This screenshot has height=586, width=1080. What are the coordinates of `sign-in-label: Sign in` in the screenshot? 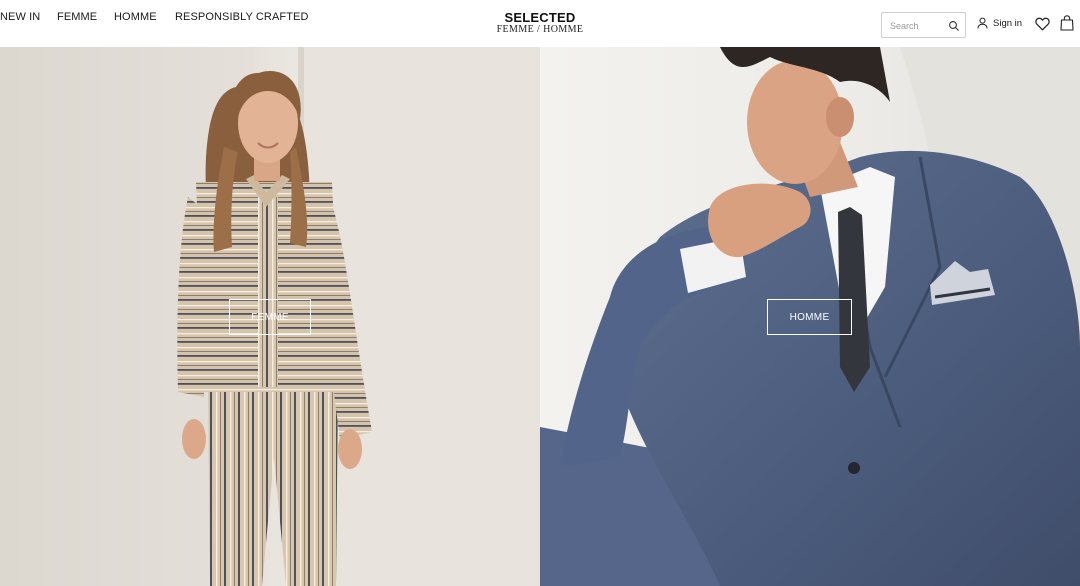 It's located at (1008, 23).